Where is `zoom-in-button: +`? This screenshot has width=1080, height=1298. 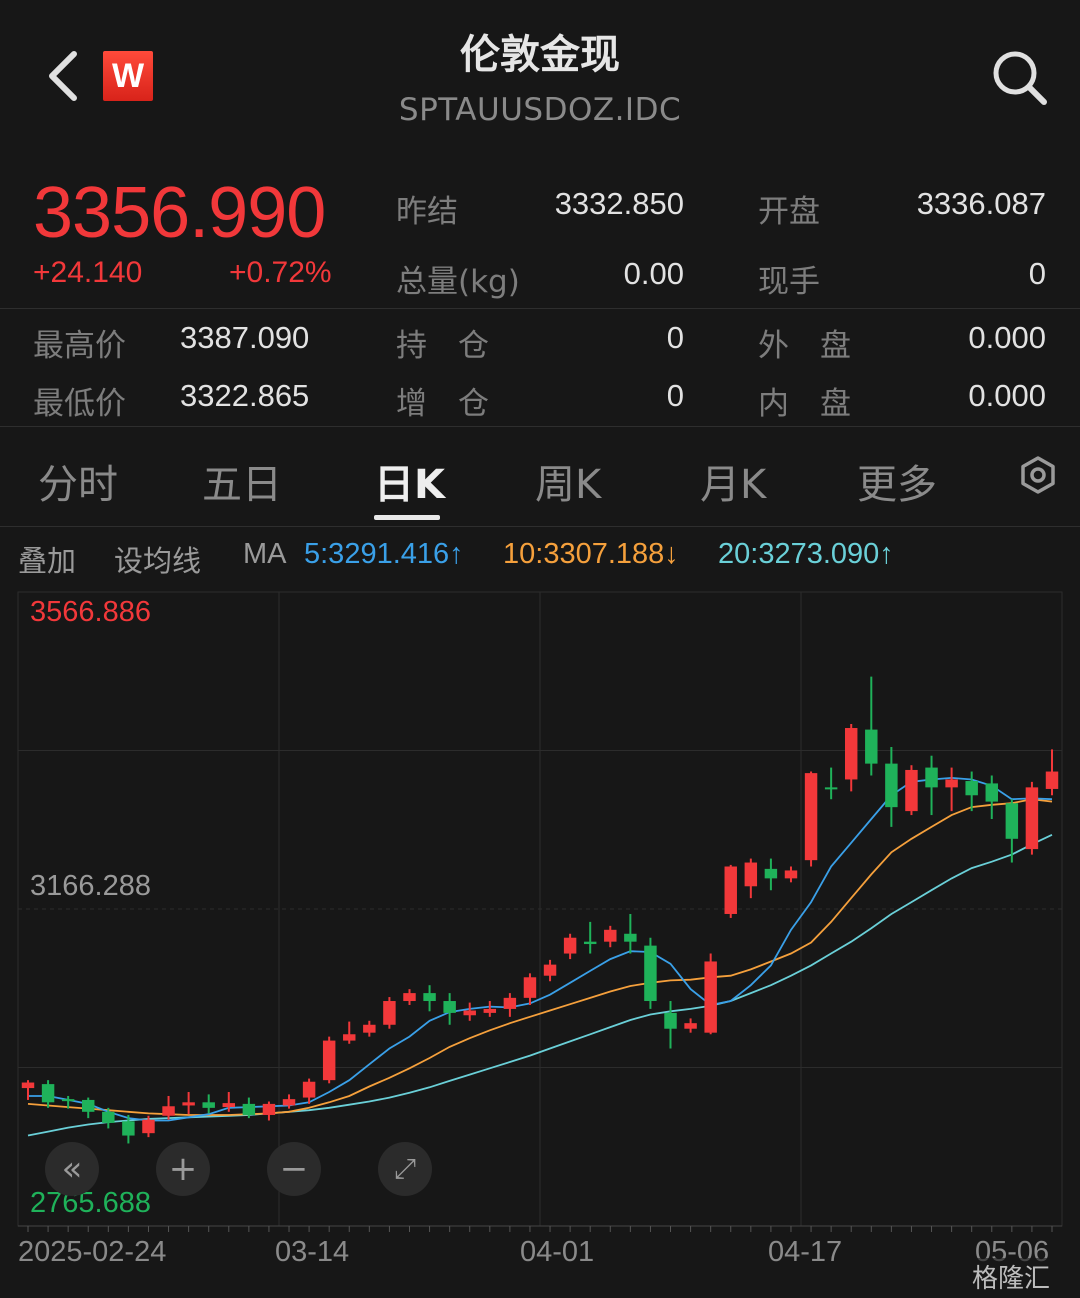 zoom-in-button: + is located at coordinates (183, 1169).